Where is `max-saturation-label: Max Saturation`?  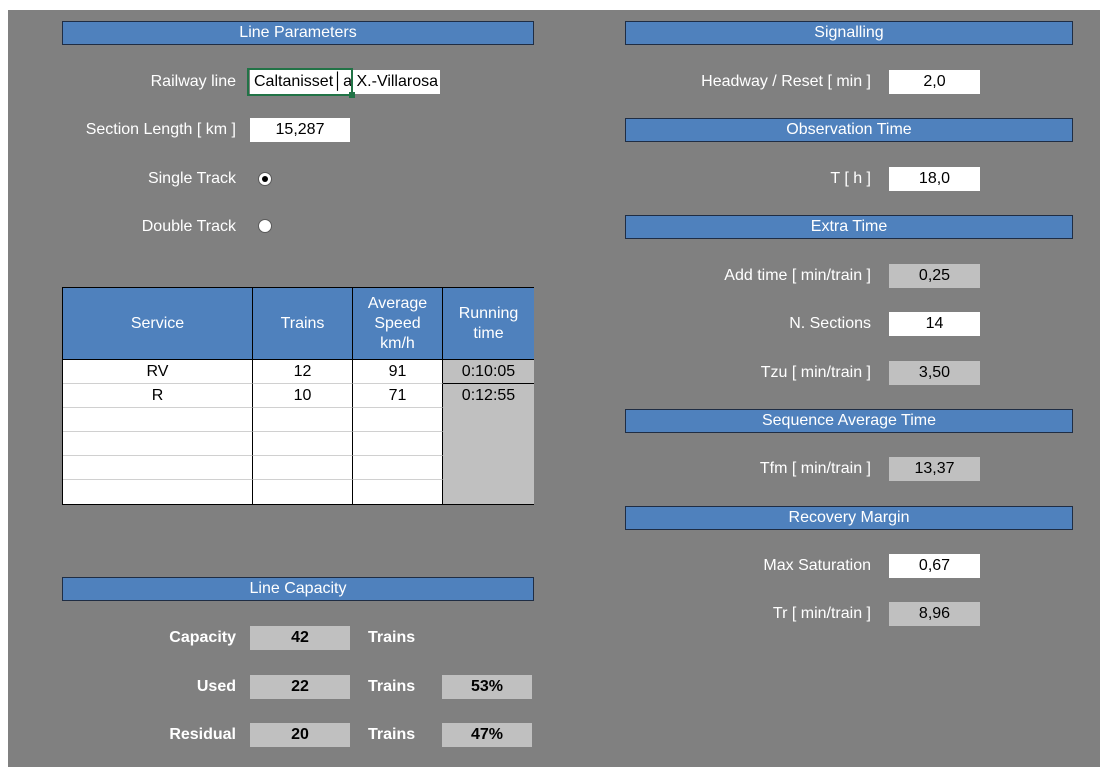 max-saturation-label: Max Saturation is located at coordinates (817, 565).